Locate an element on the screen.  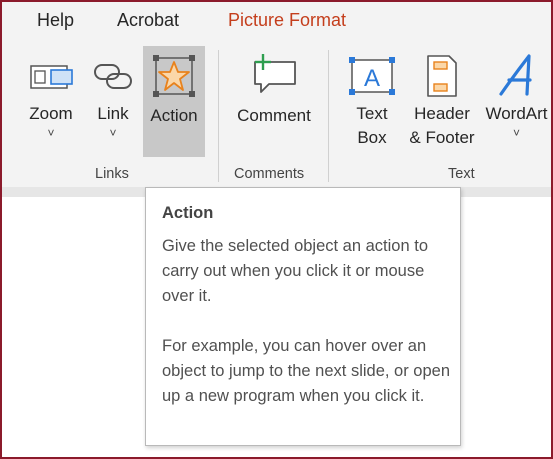
action-button: Action is located at coordinates (174, 101).